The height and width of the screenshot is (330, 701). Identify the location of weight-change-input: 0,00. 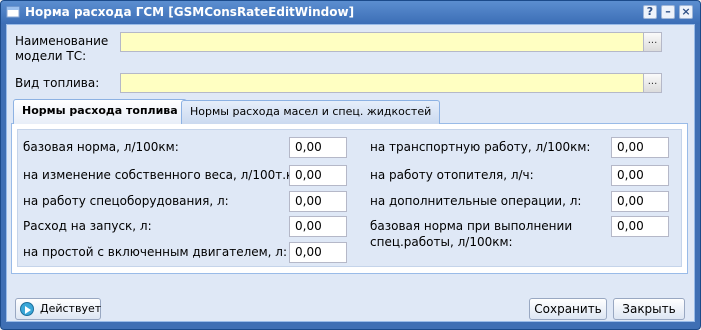
(318, 175).